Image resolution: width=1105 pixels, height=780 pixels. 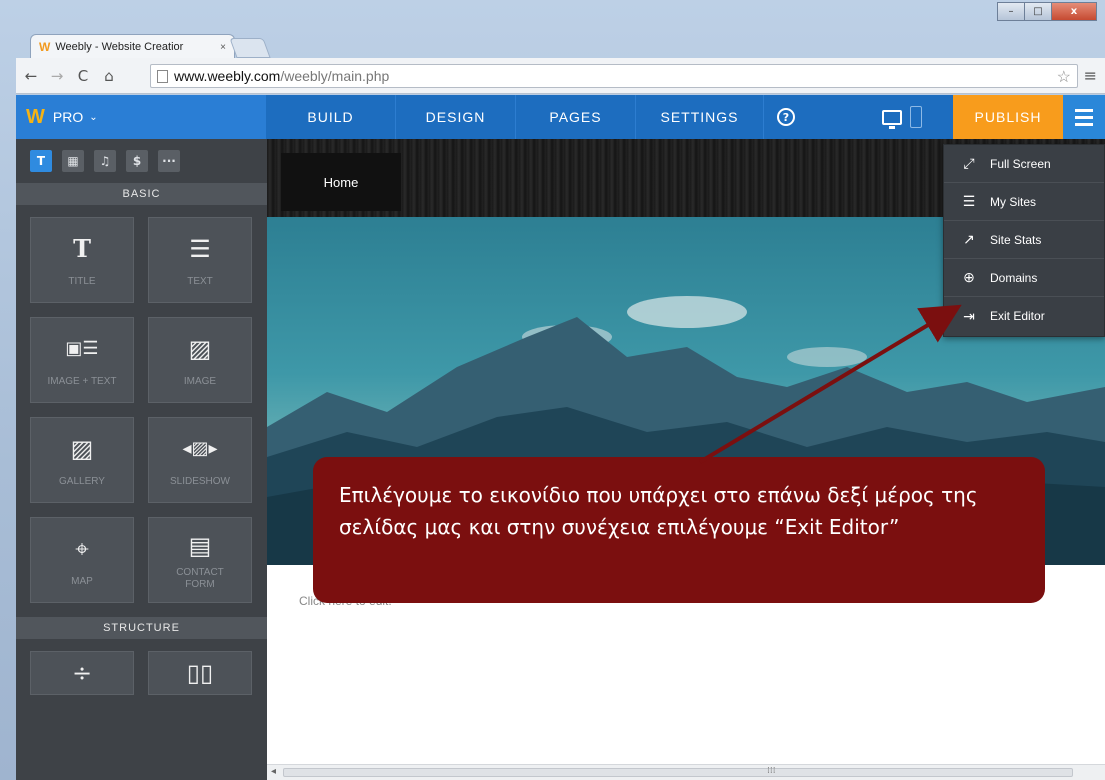 I want to click on tab-settings: SETTINGS, so click(x=700, y=117).